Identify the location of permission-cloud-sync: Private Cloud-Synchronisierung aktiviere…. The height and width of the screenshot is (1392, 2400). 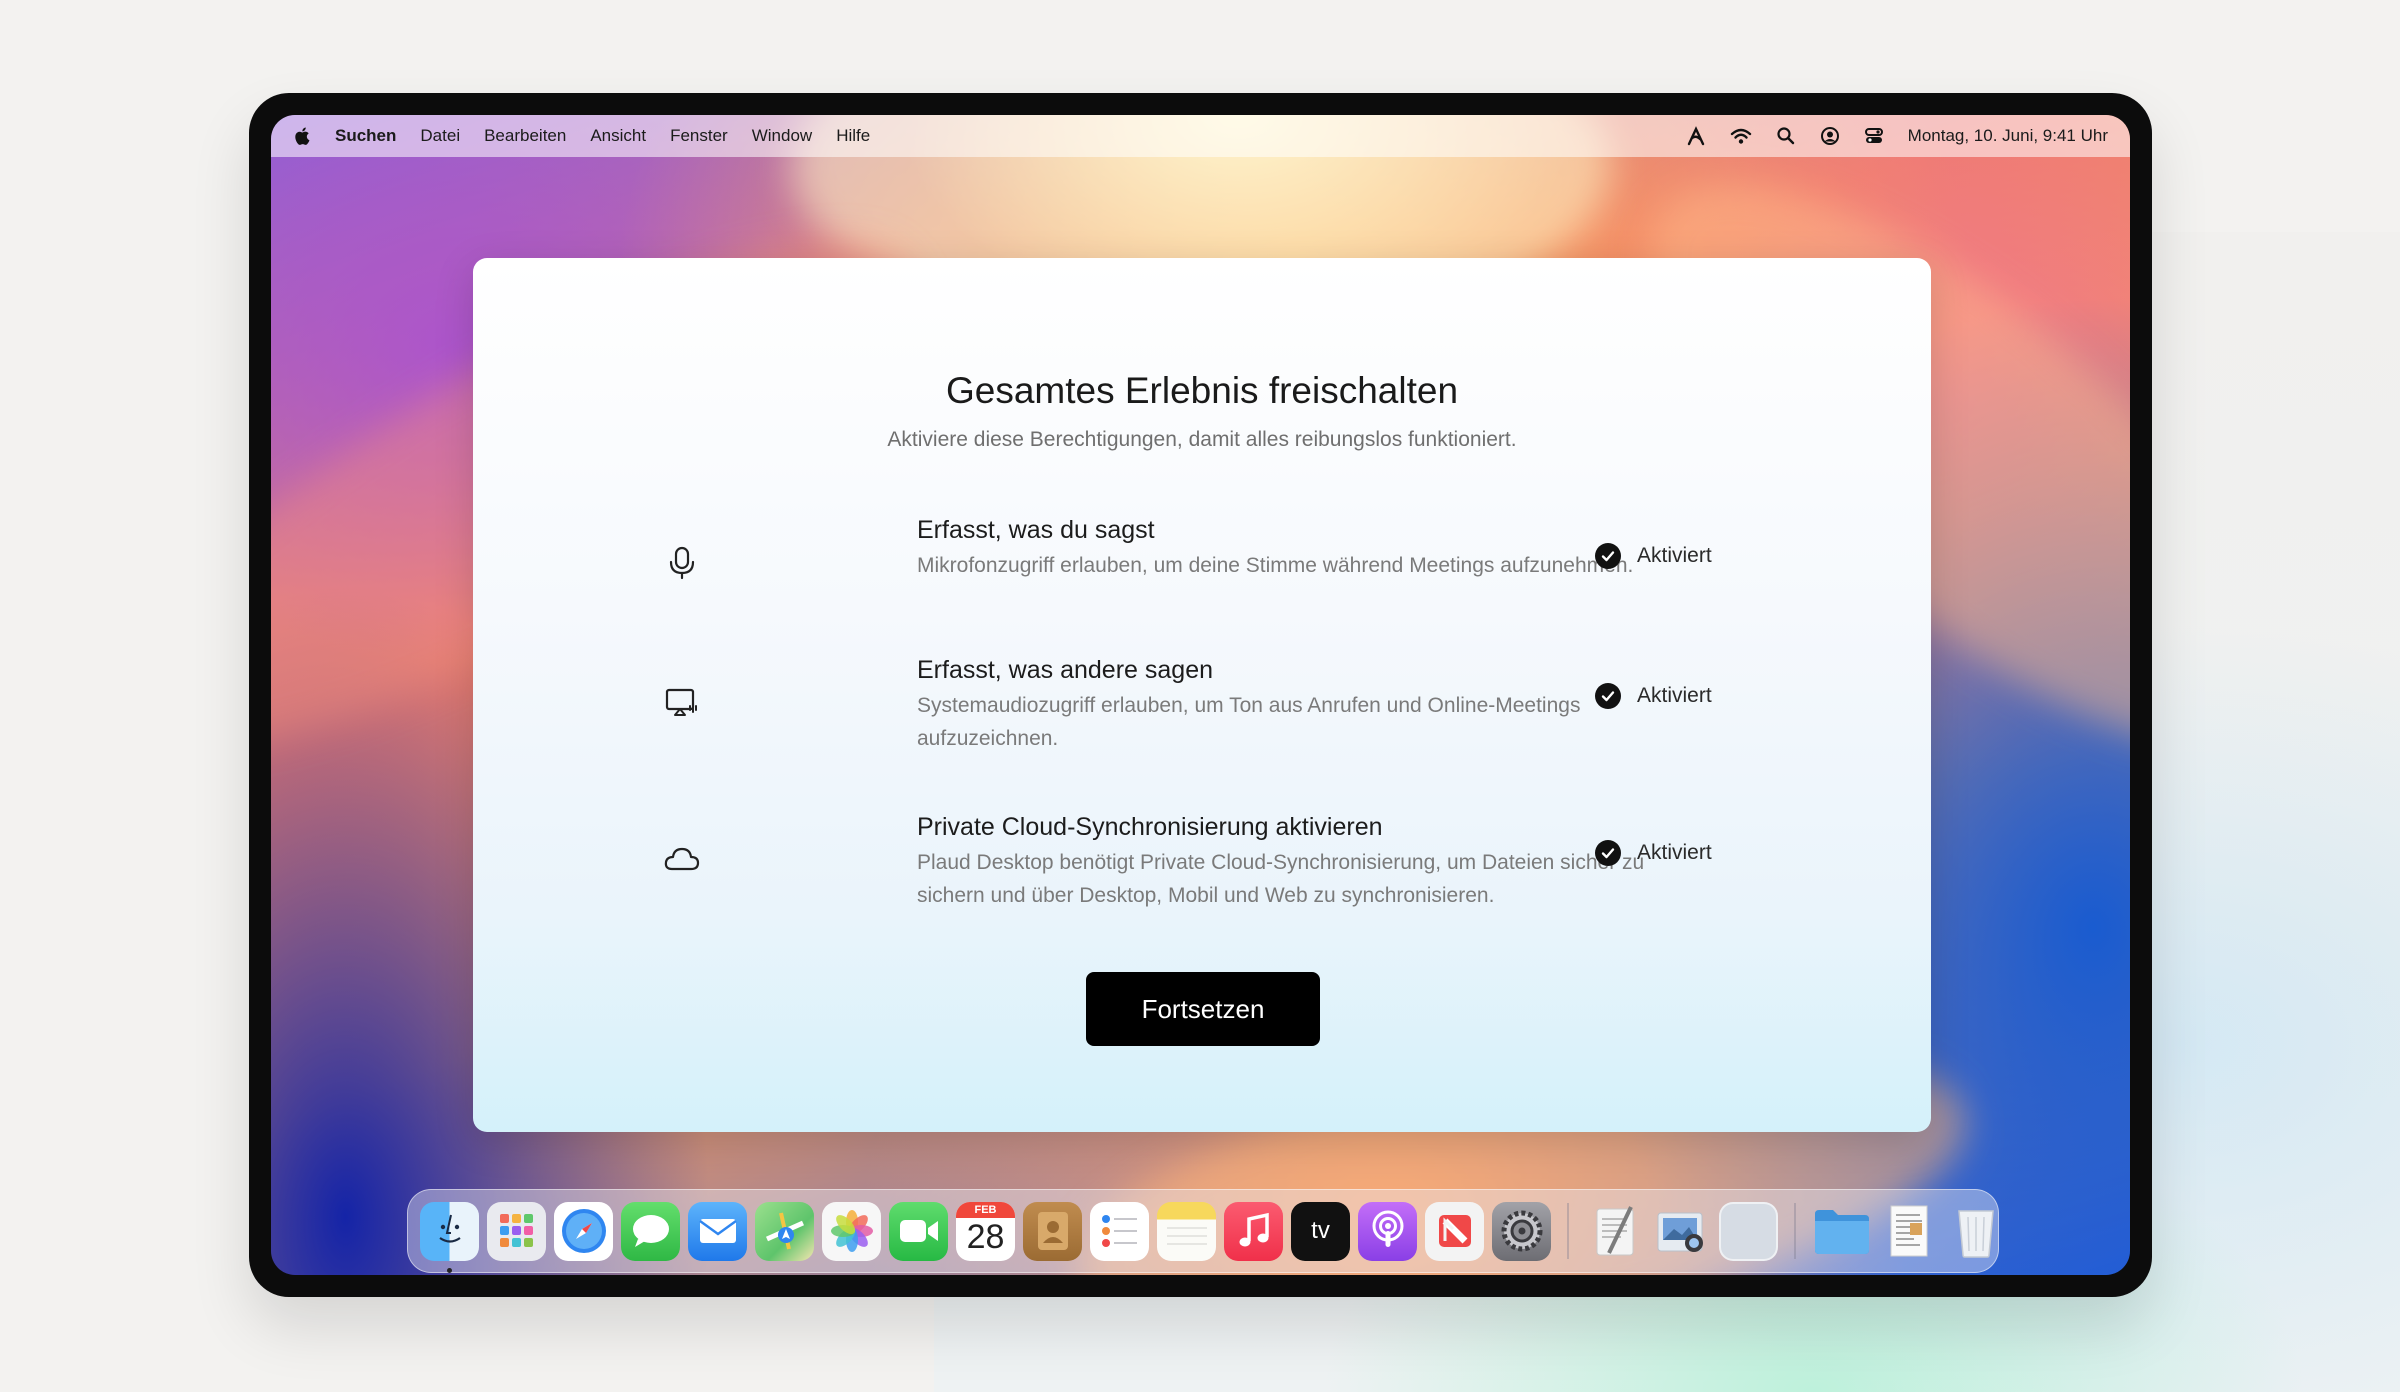
(1203, 863).